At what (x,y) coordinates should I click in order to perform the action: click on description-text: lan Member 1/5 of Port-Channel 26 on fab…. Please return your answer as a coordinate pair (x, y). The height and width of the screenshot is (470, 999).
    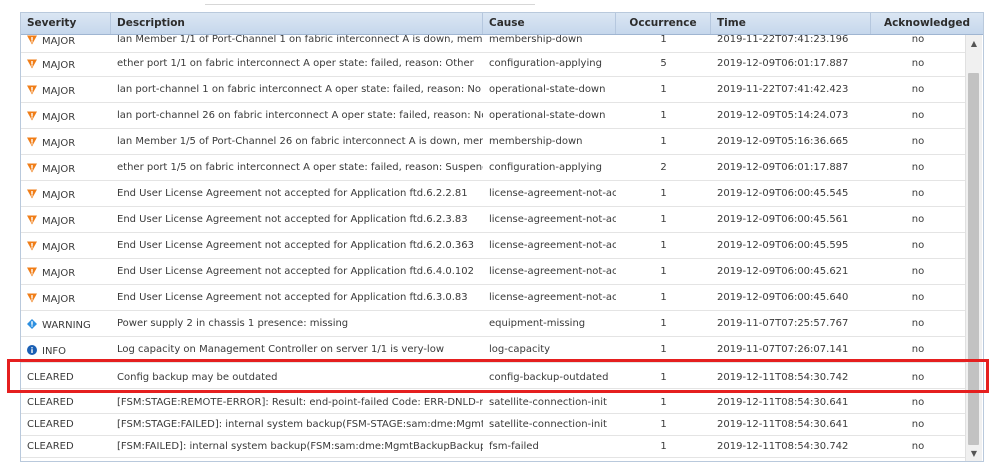
    Looking at the image, I should click on (300, 141).